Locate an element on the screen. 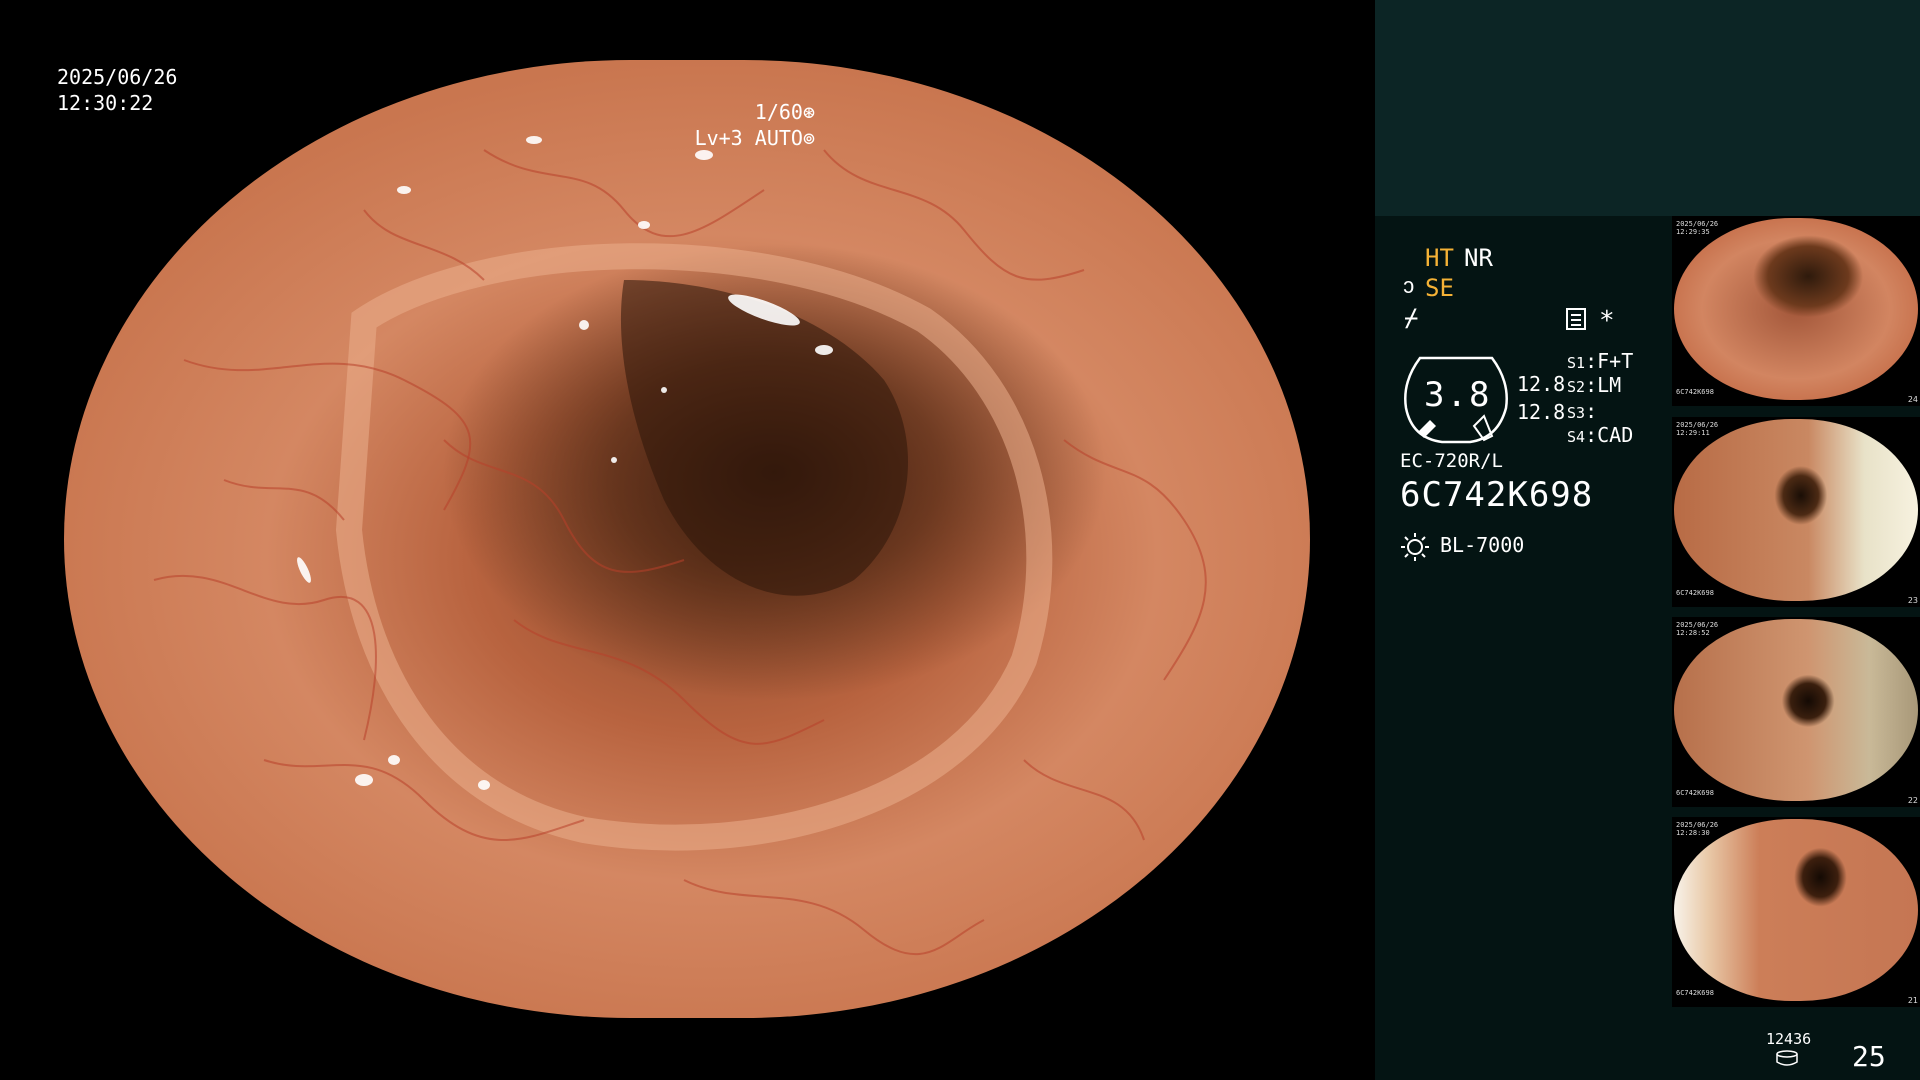  switch-value: LM is located at coordinates (1609, 385).